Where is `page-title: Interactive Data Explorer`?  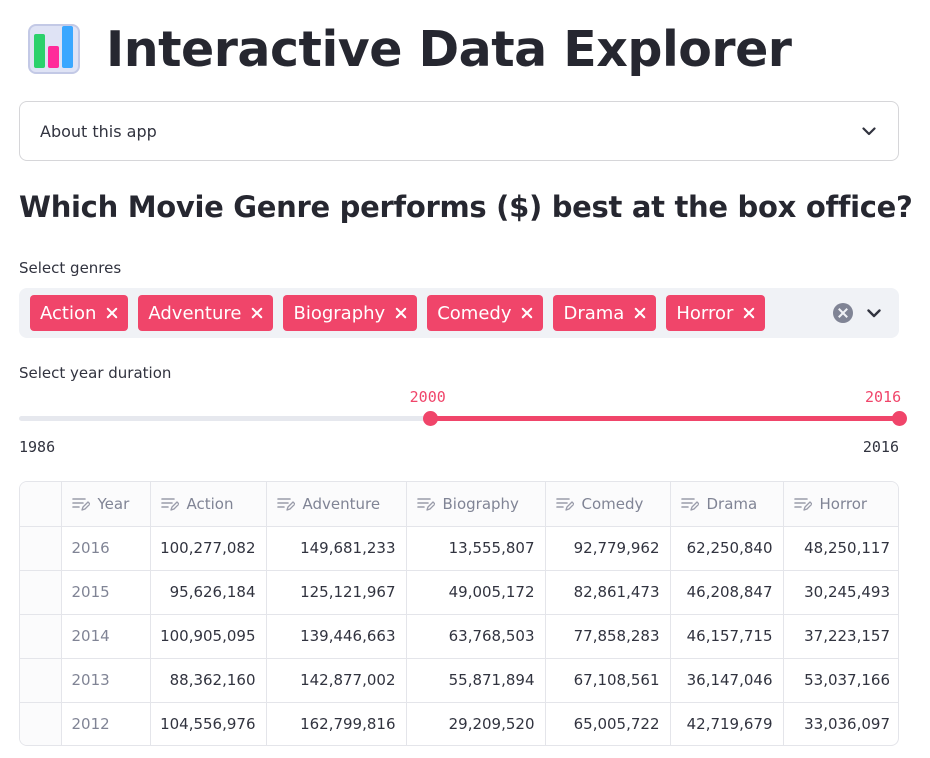
page-title: Interactive Data Explorer is located at coordinates (449, 49).